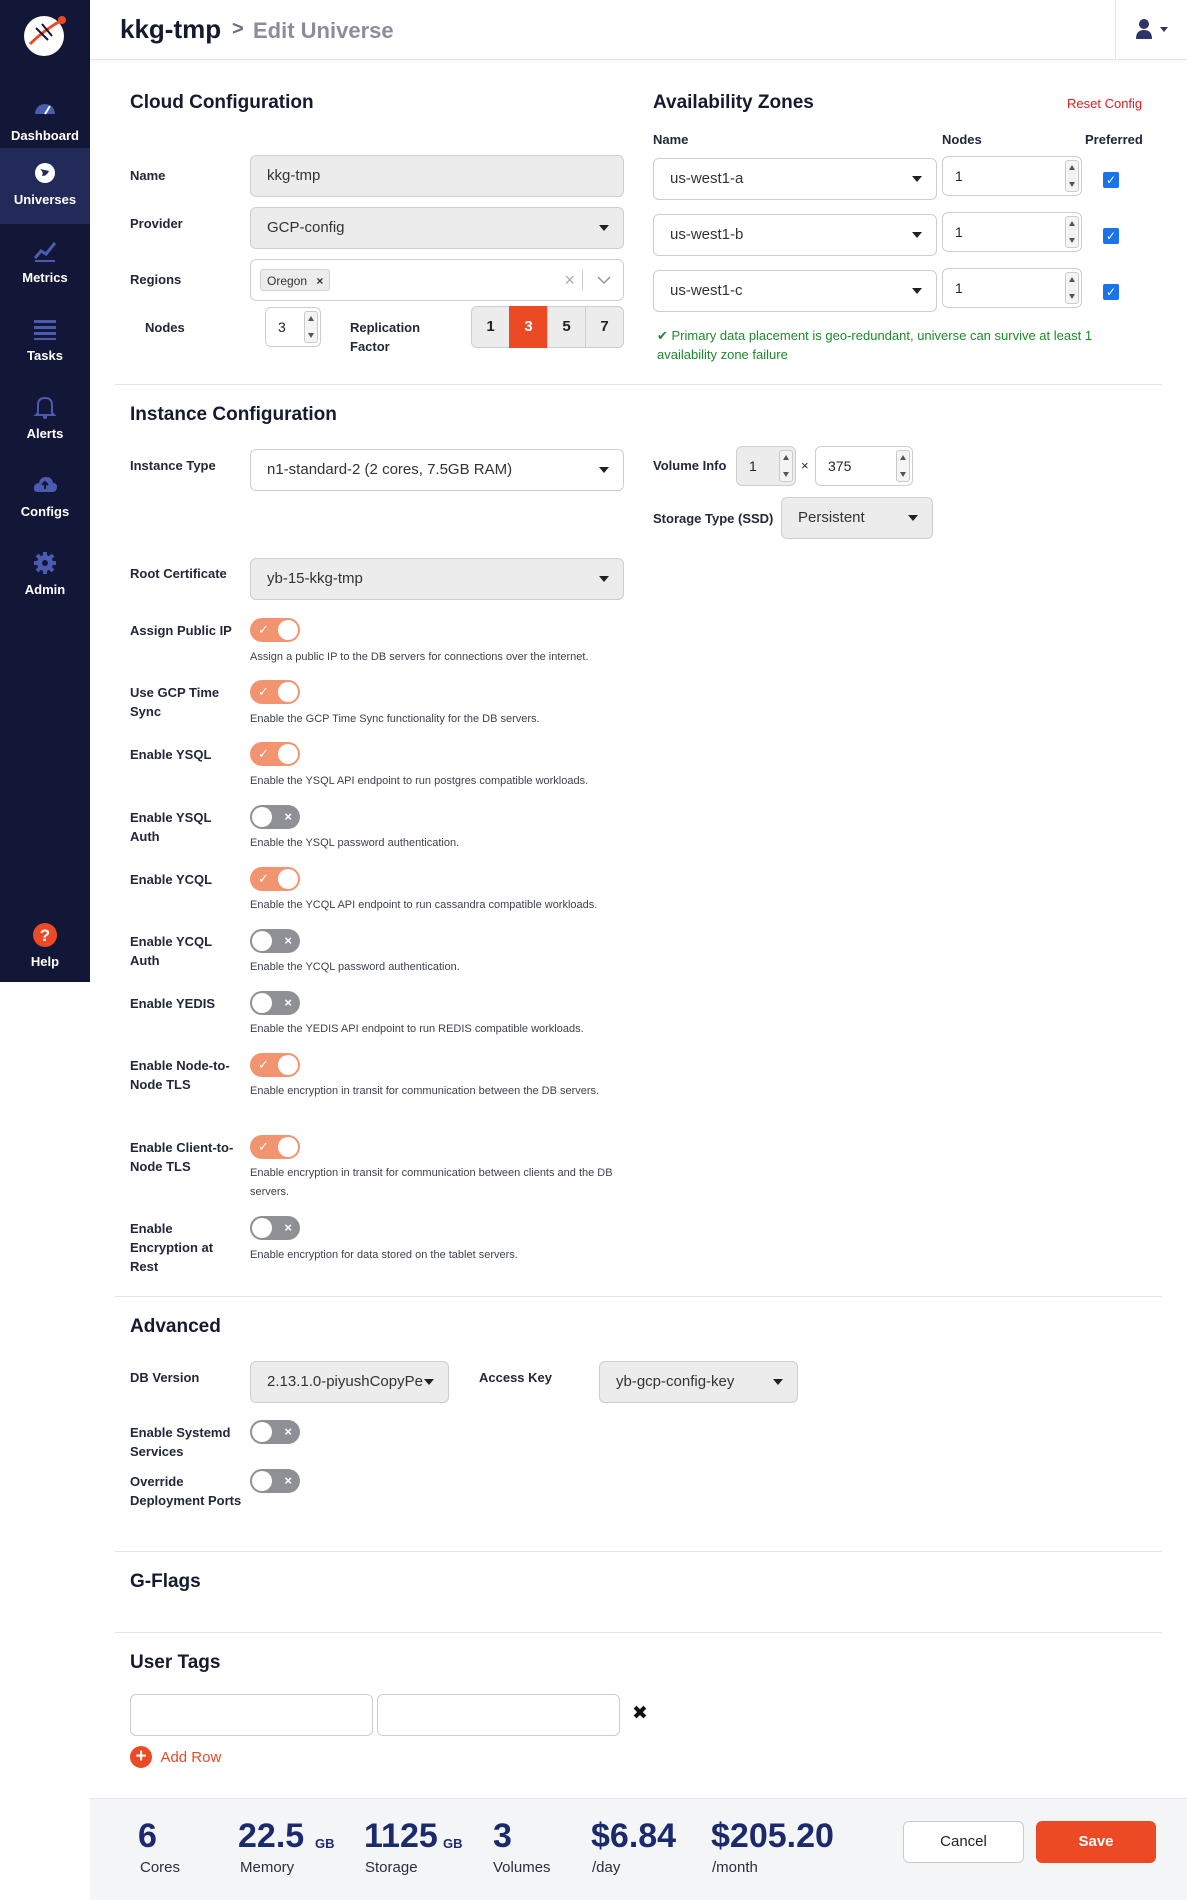  What do you see at coordinates (251, 1715) in the screenshot?
I see `tag-key-input` at bounding box center [251, 1715].